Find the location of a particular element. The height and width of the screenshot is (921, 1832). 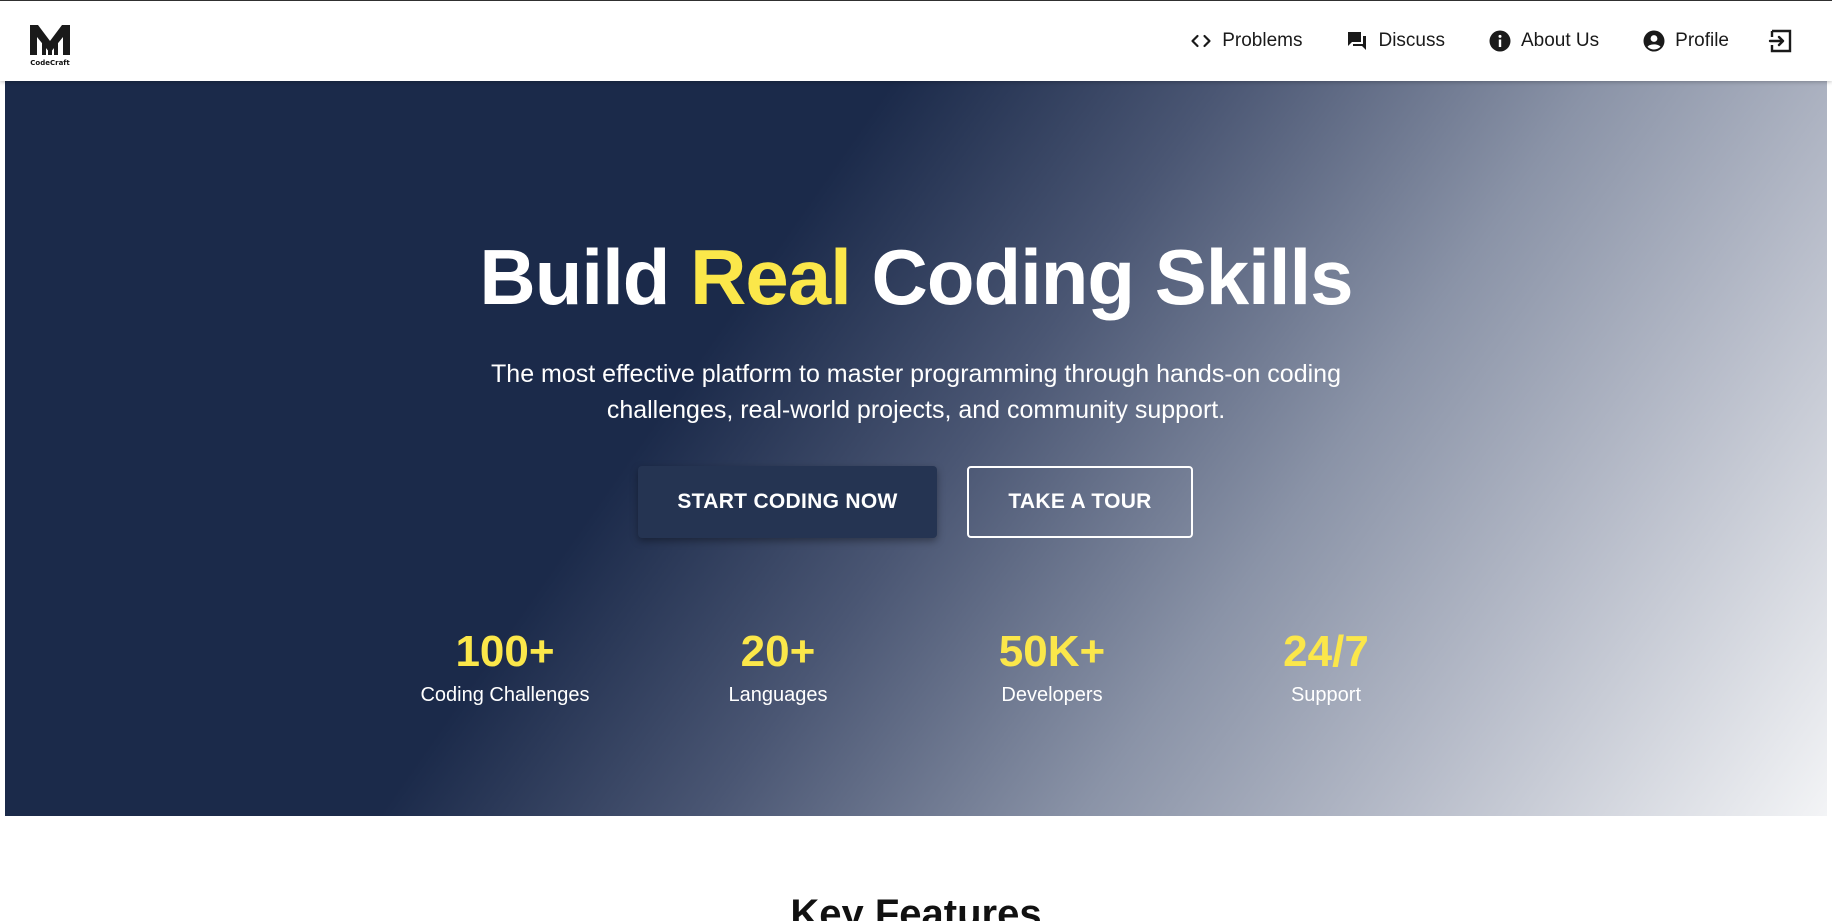

hero-title: Build Real Coding Skills is located at coordinates (916, 277).